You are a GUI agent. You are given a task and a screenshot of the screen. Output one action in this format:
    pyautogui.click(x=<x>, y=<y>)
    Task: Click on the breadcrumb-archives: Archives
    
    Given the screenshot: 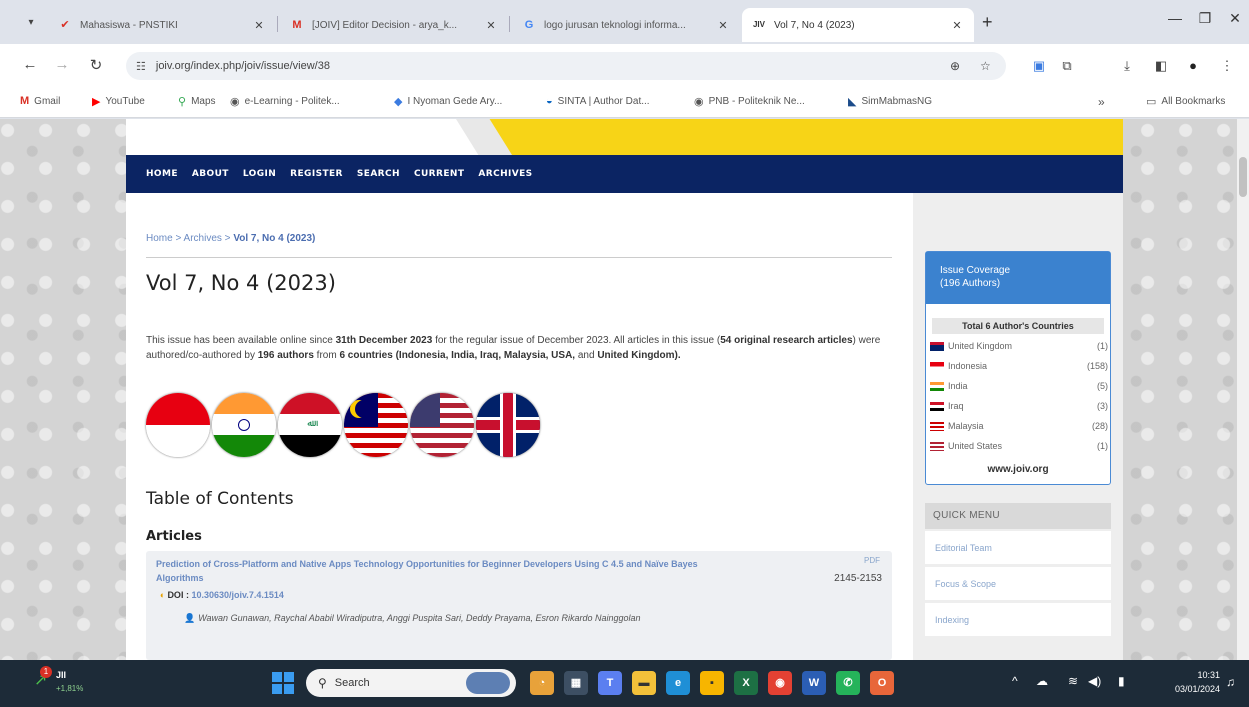 What is the action you would take?
    pyautogui.click(x=203, y=238)
    